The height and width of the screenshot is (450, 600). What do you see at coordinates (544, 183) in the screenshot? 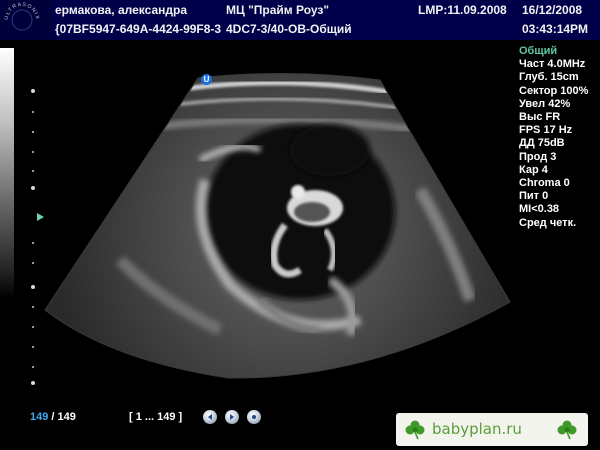
I see `param-chroma: Chroma 0` at bounding box center [544, 183].